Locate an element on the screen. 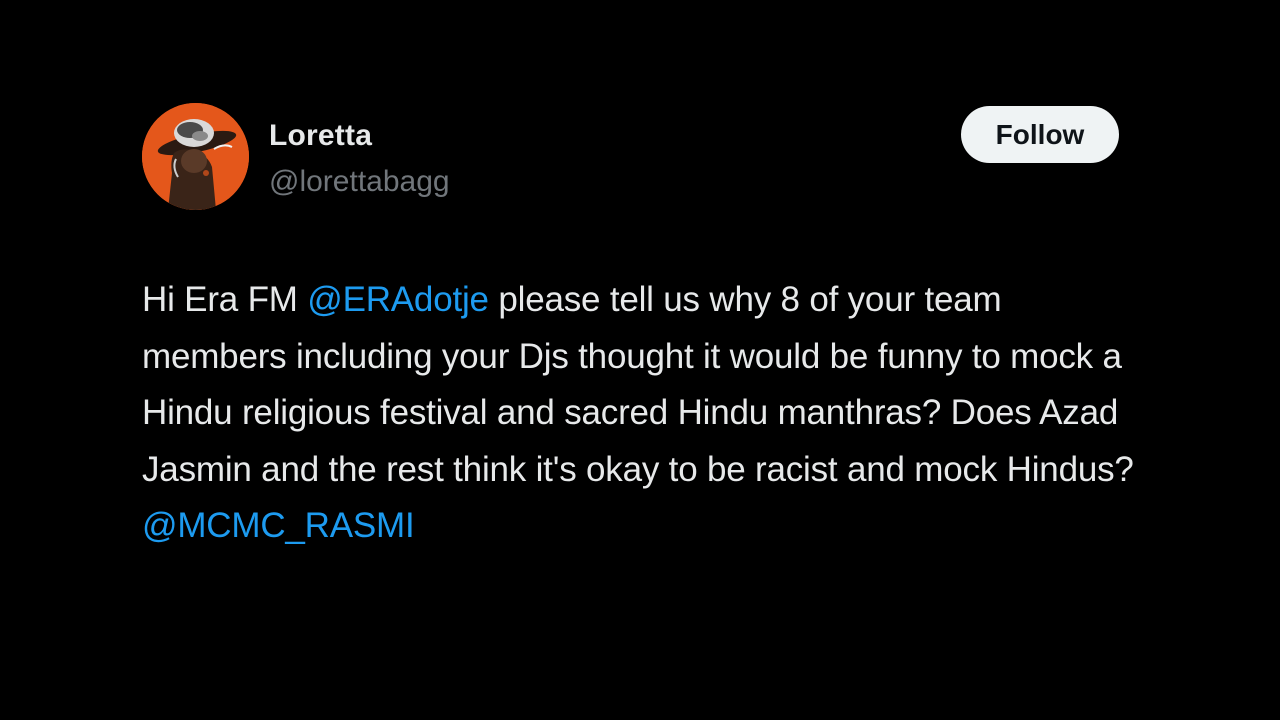 Image resolution: width=1280 pixels, height=720 pixels. avatar is located at coordinates (195, 156).